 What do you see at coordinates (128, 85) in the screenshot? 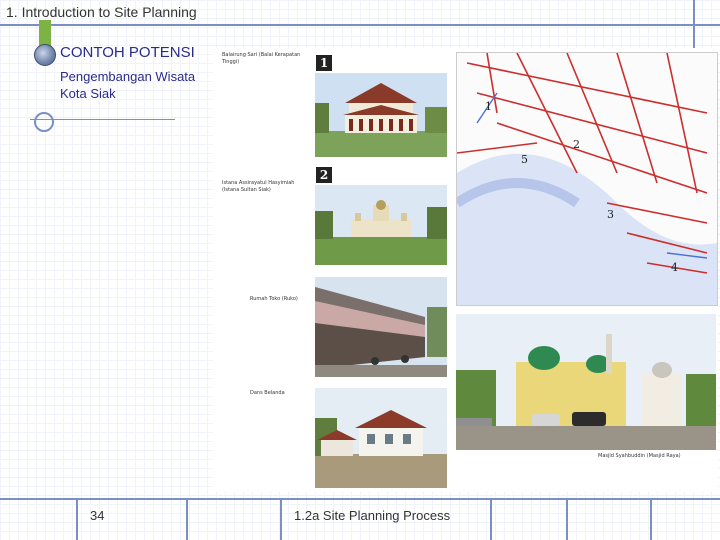
I see `slide-subheading: Pengembangan Wisata Kota Siak` at bounding box center [128, 85].